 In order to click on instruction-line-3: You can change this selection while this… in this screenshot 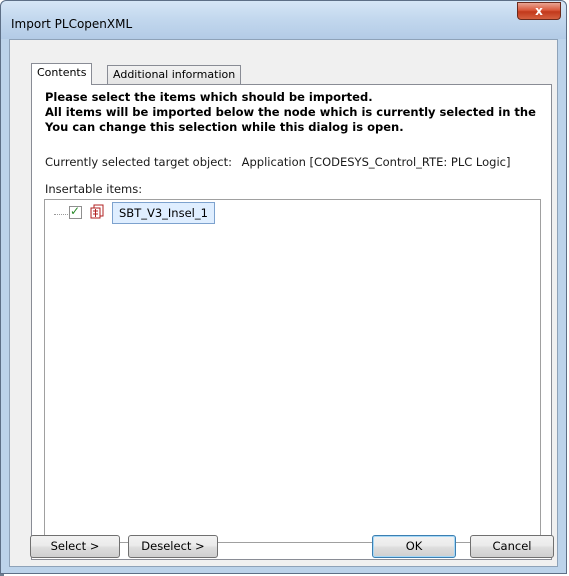, I will do `click(224, 127)`.